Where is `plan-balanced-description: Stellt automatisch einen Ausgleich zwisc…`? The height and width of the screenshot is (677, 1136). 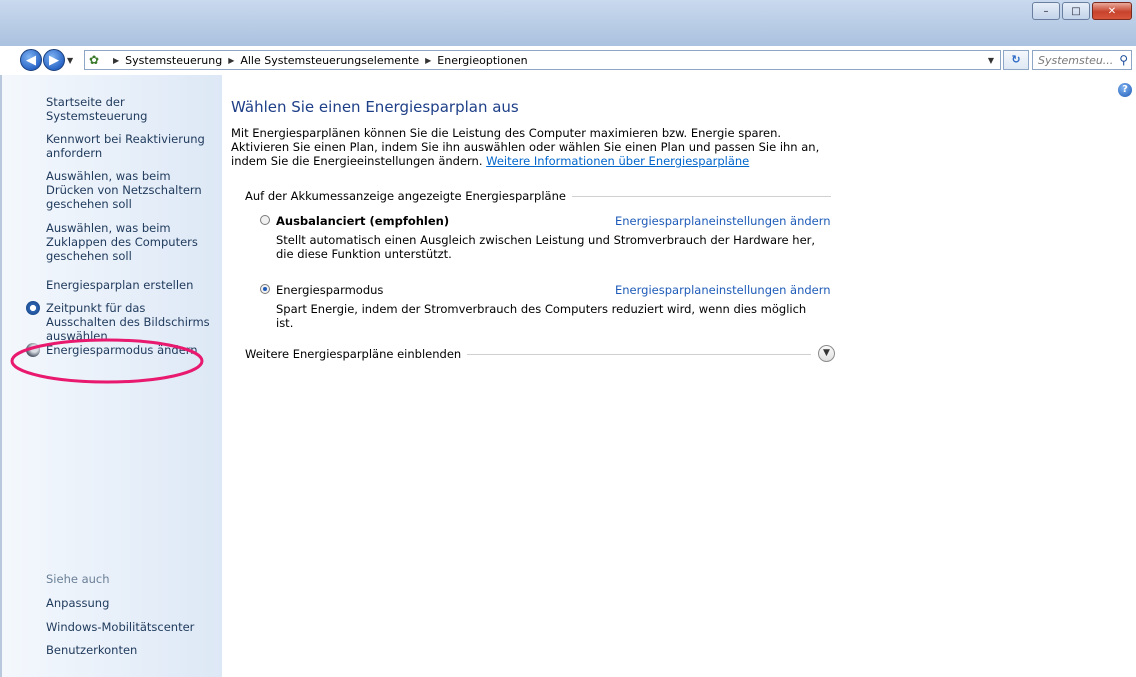
plan-balanced-description: Stellt automatisch einen Ausgleich zwisc… is located at coordinates (546, 247).